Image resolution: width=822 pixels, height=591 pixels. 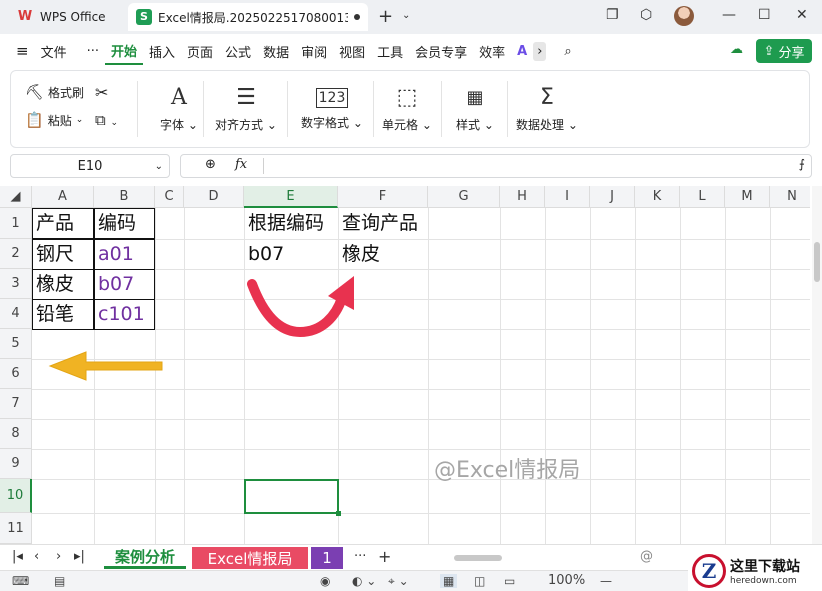 I want to click on cell-group-button: ⬚ 单元格 ⌄, so click(x=407, y=109).